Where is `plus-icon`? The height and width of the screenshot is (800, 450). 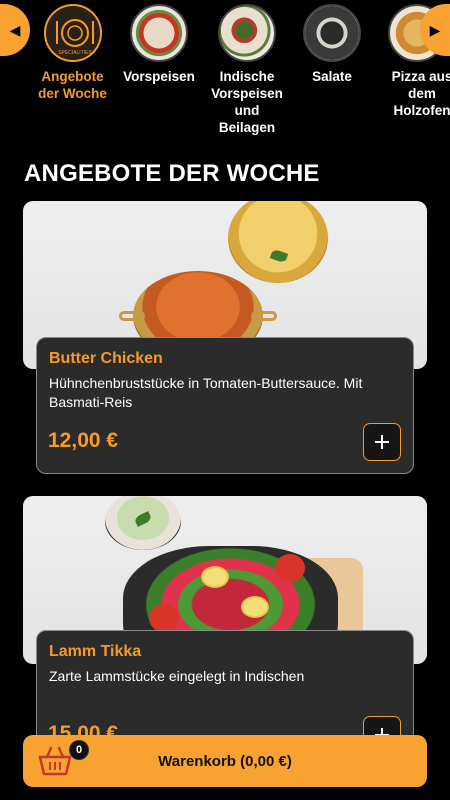
plus-icon is located at coordinates (382, 442).